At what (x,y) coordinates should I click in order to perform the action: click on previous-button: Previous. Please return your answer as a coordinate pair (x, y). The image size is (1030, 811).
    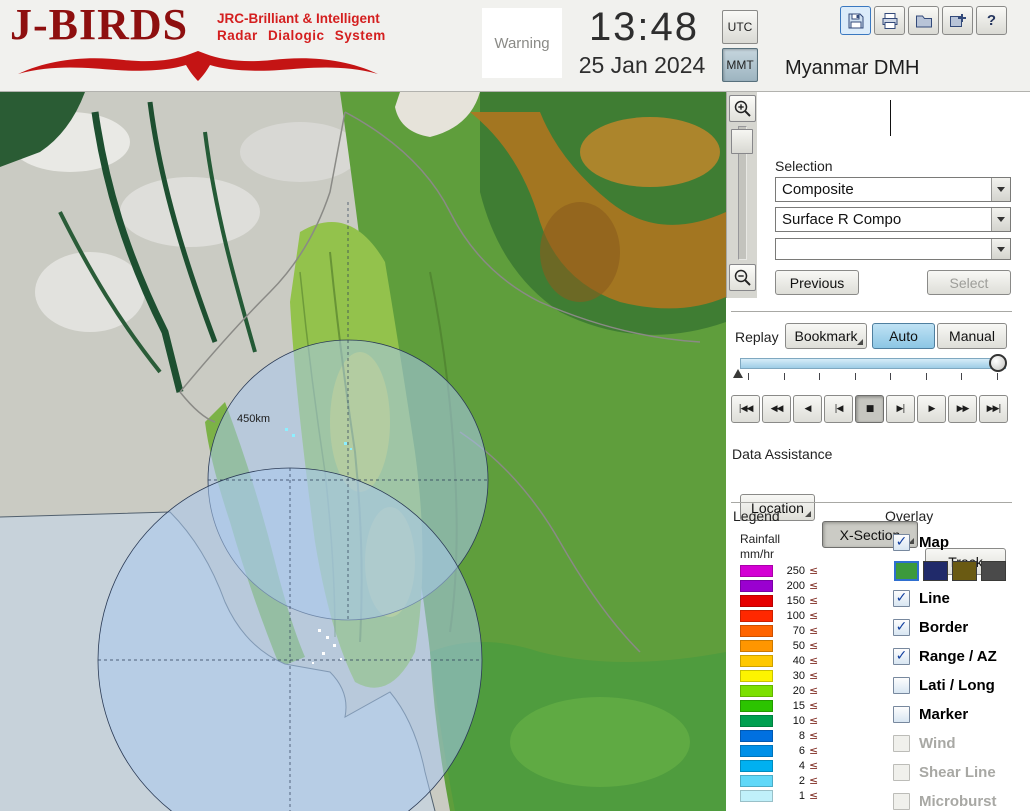
    Looking at the image, I should click on (817, 282).